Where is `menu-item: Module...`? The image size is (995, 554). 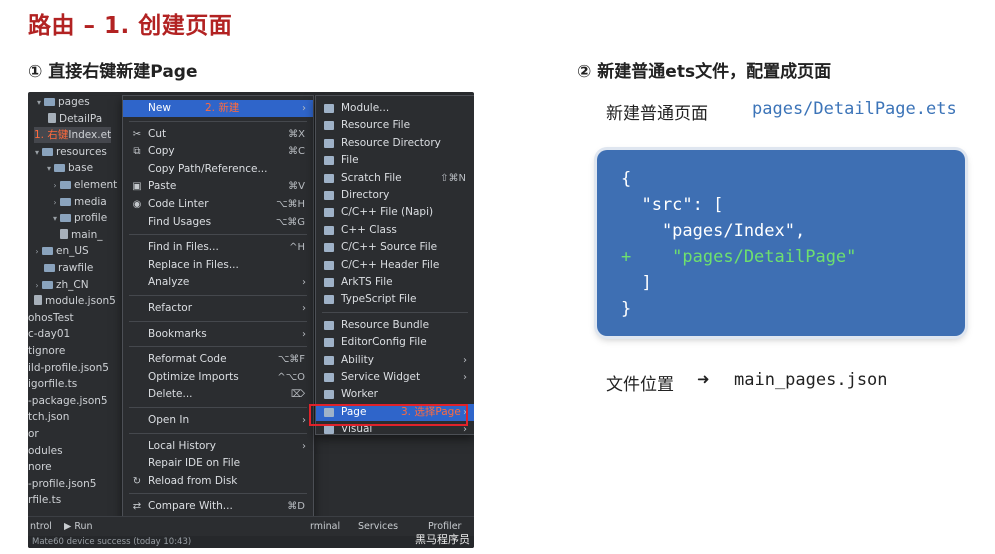 menu-item: Module... is located at coordinates (395, 108).